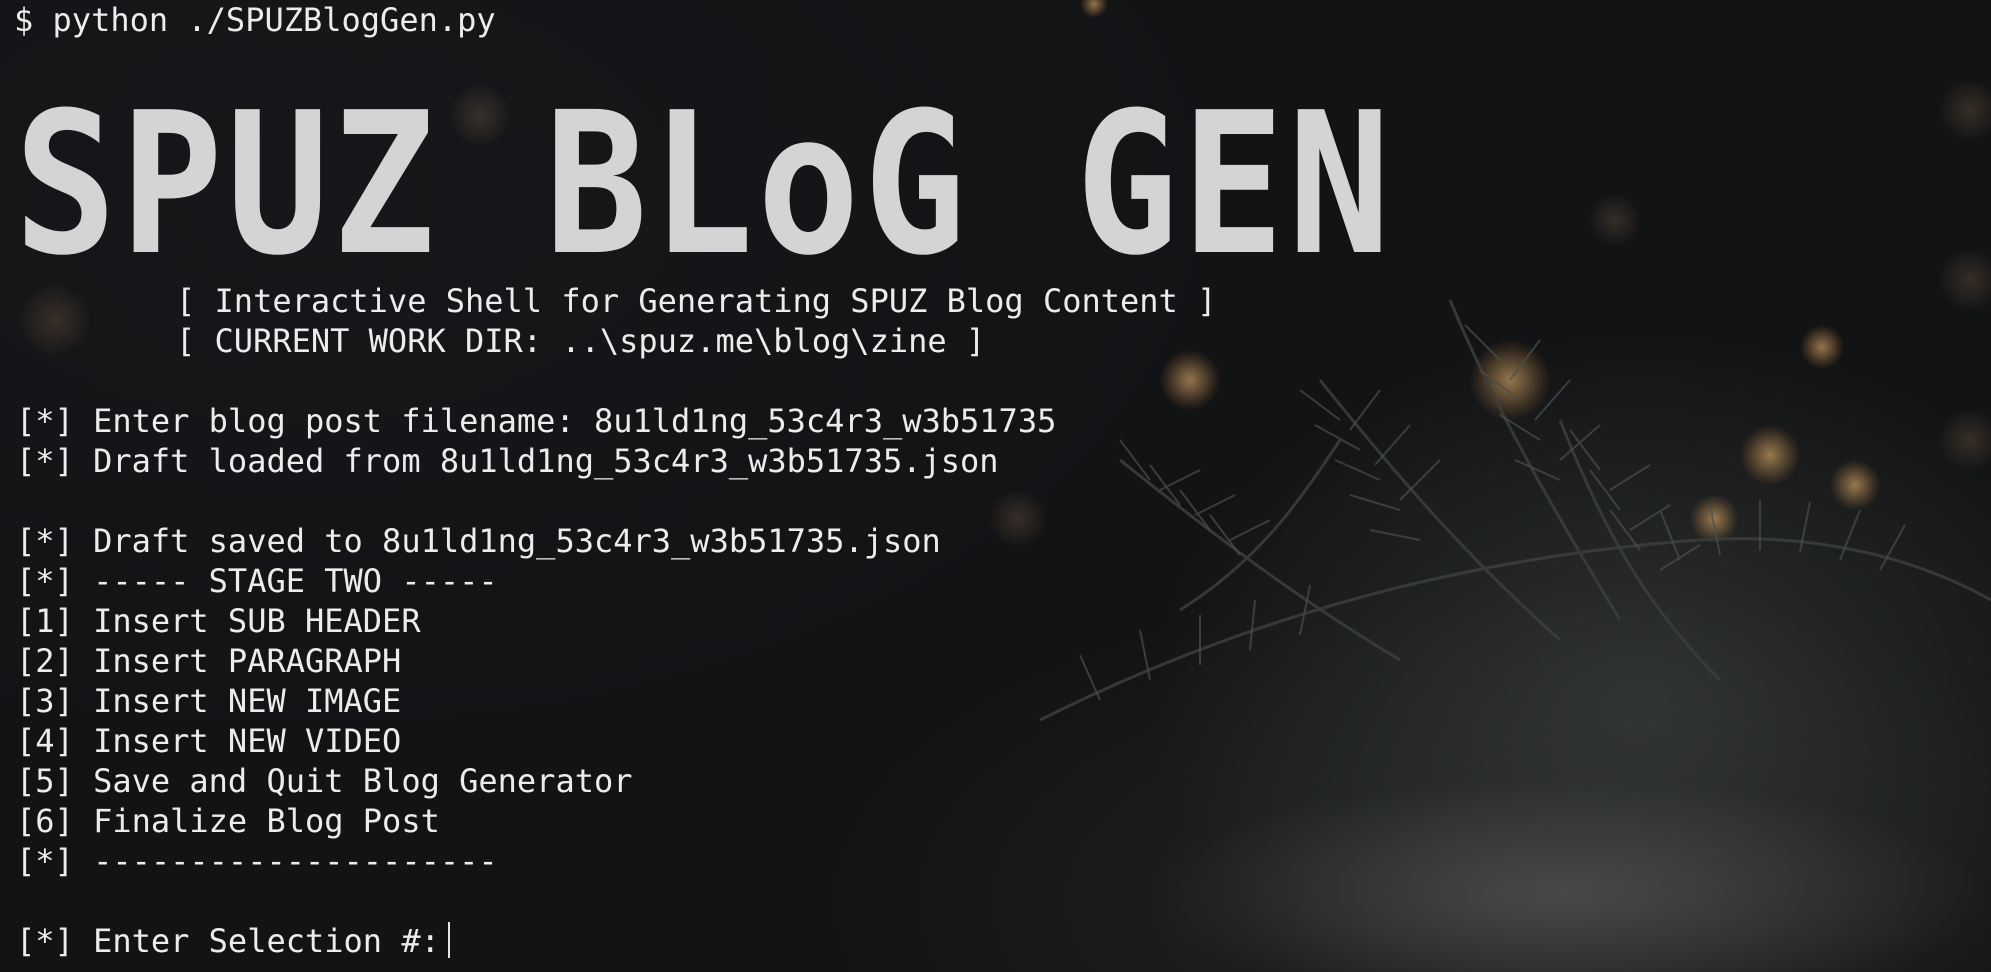 Image resolution: width=1991 pixels, height=972 pixels. What do you see at coordinates (228, 941) in the screenshot?
I see `selection-prompt: [*] Enter Selection #:` at bounding box center [228, 941].